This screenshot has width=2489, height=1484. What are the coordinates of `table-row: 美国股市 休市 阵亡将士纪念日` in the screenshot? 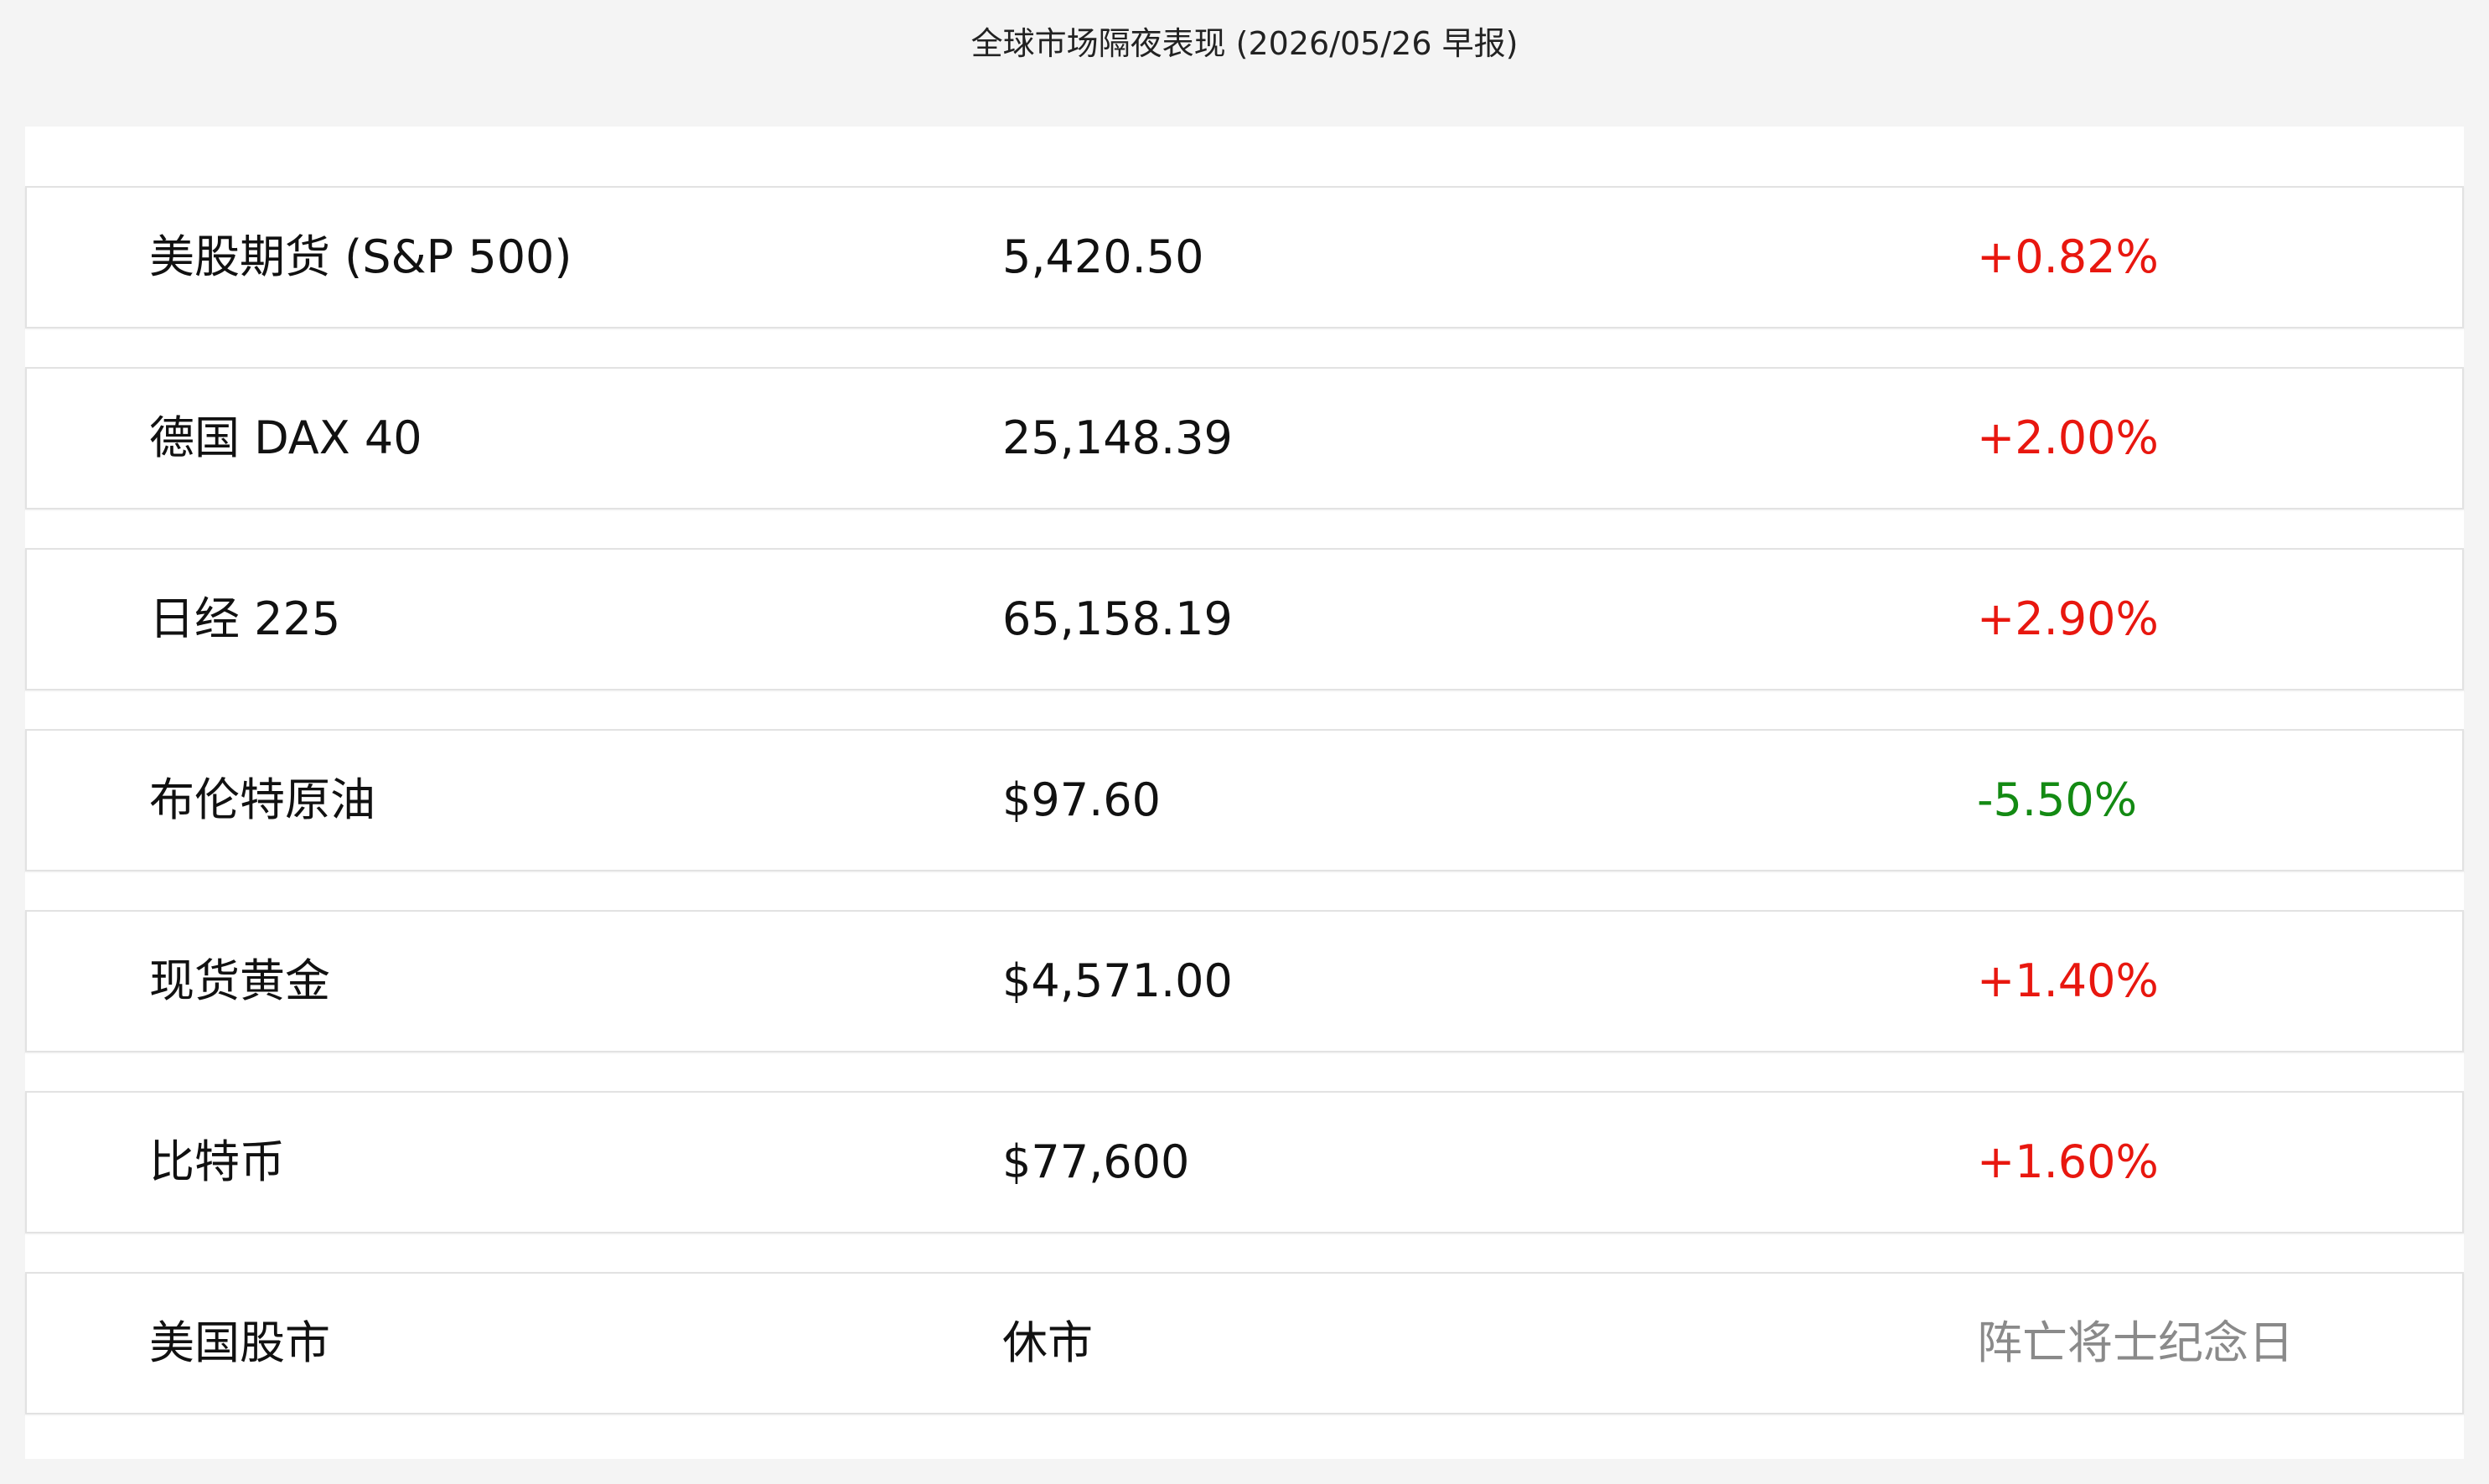 It's located at (1245, 1343).